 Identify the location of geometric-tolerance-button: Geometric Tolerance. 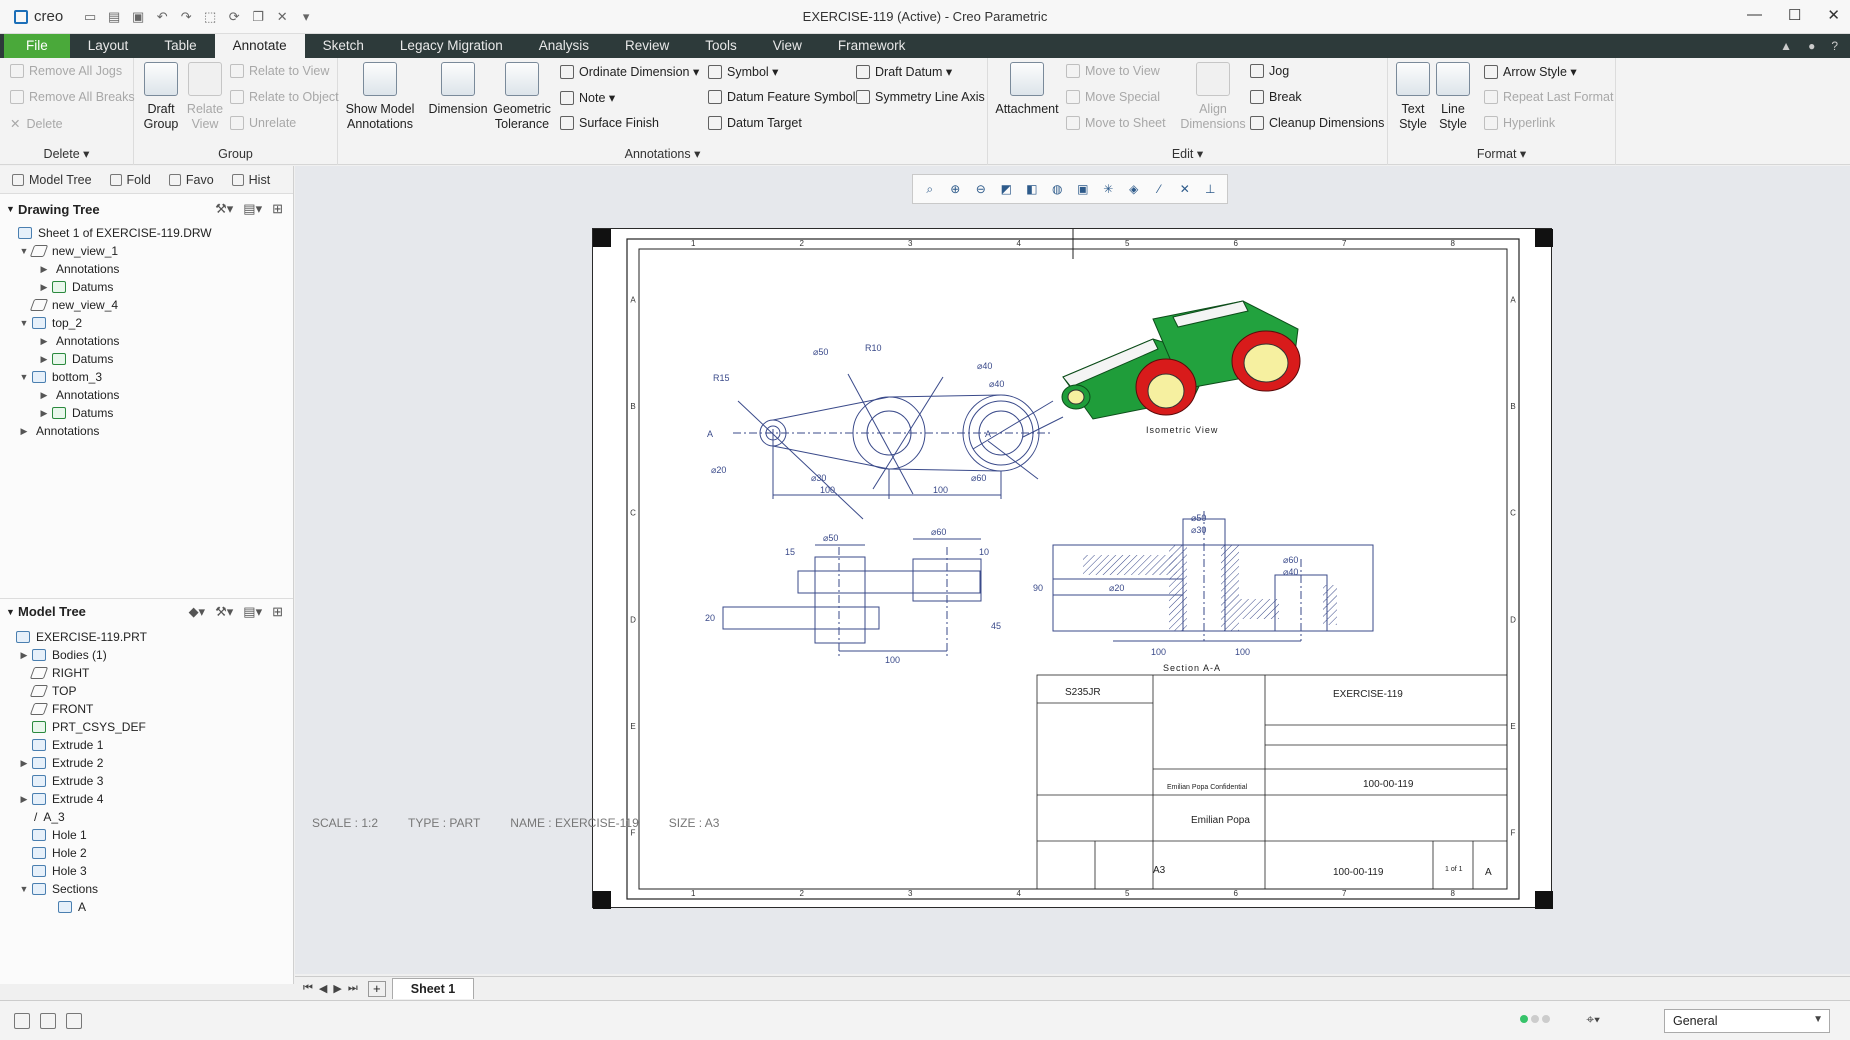
(522, 97).